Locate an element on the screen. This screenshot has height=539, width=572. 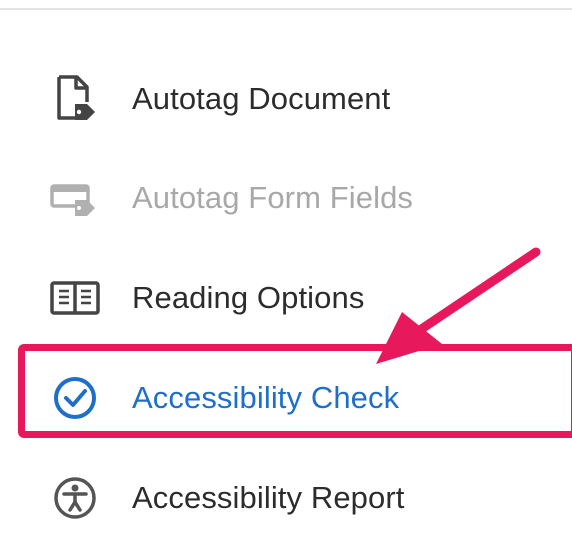
checkmark-circle-icon is located at coordinates (75, 398).